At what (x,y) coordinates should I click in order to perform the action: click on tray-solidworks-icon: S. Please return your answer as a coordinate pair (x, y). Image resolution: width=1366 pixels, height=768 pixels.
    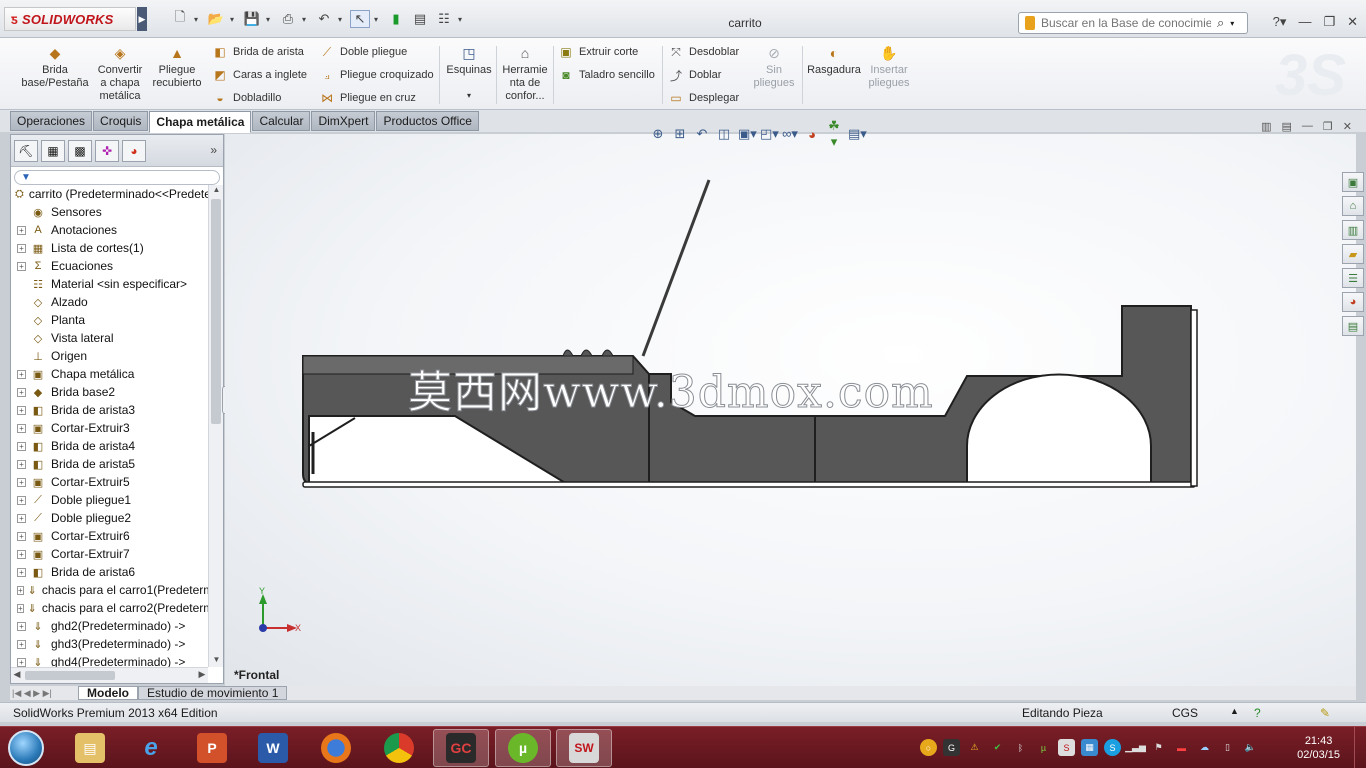
    Looking at the image, I should click on (1066, 747).